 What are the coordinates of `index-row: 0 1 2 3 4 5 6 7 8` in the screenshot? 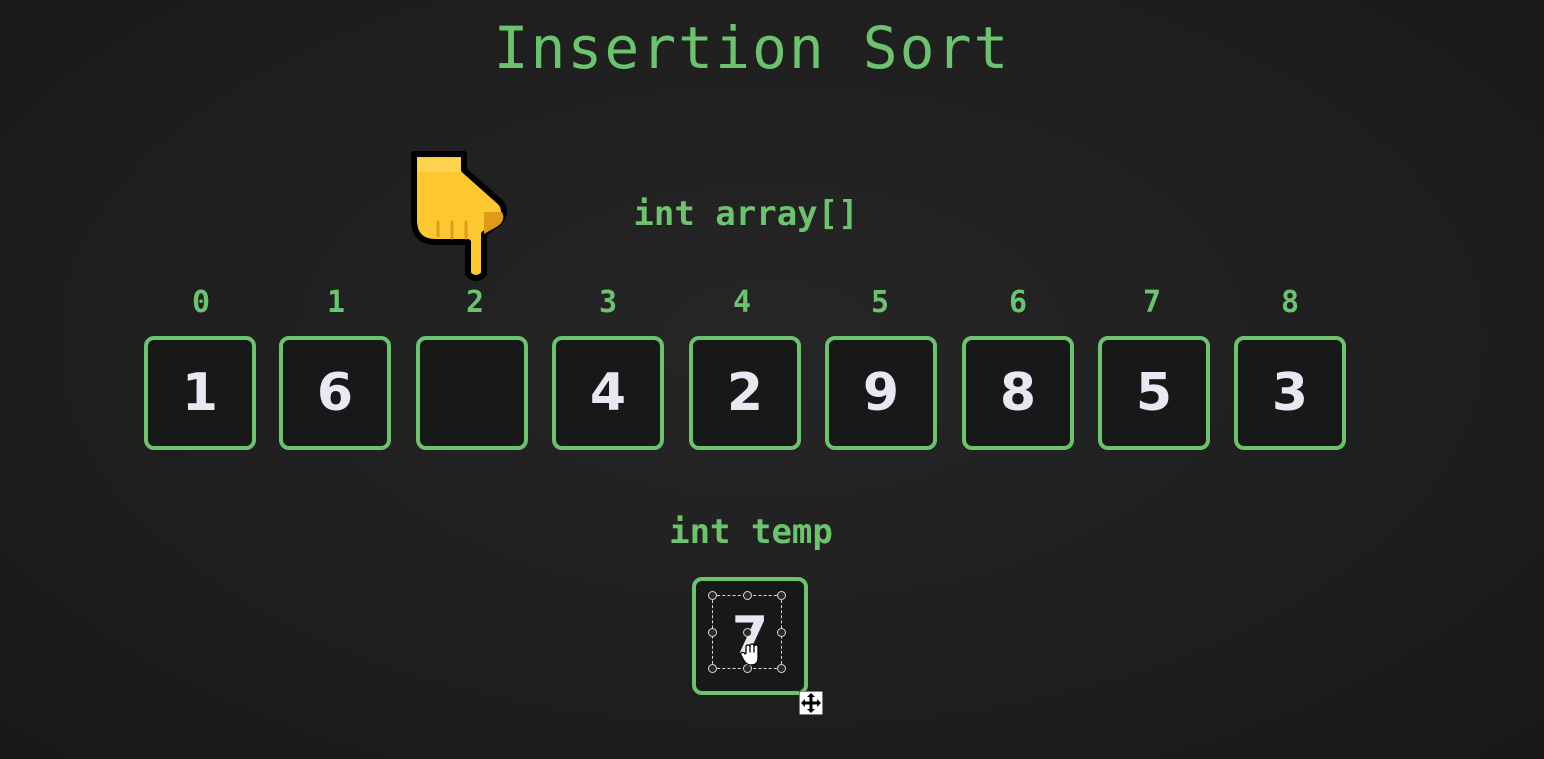 It's located at (772, 305).